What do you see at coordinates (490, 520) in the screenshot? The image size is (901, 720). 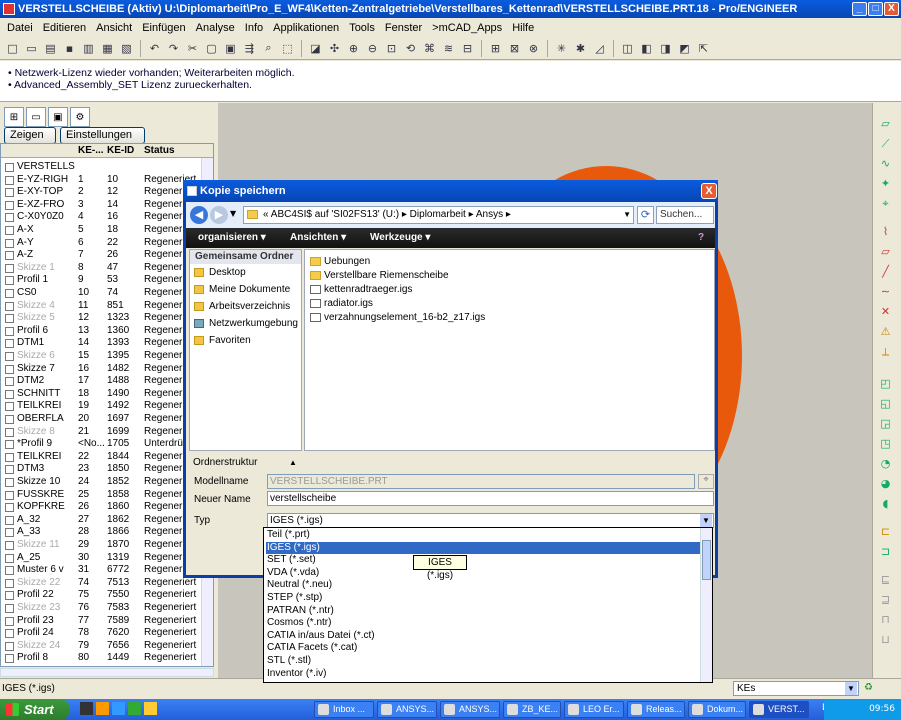 I see `type-select: IGES (*.igs) ▼` at bounding box center [490, 520].